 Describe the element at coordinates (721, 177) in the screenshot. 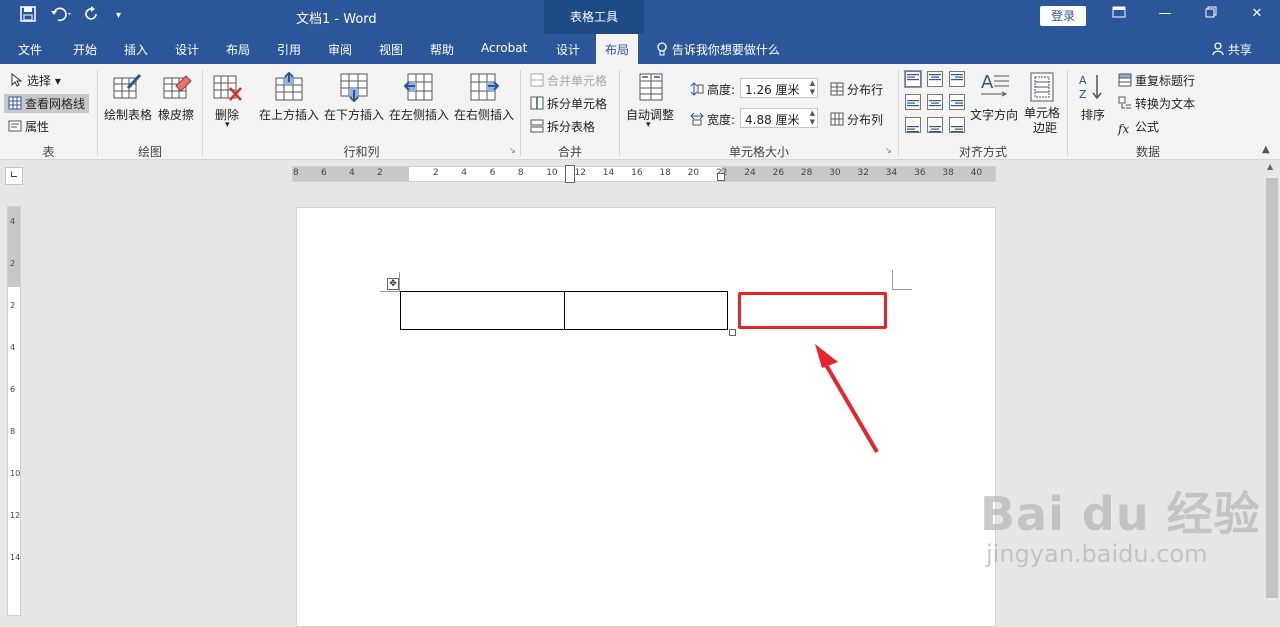

I see `right-indent-marker` at that location.